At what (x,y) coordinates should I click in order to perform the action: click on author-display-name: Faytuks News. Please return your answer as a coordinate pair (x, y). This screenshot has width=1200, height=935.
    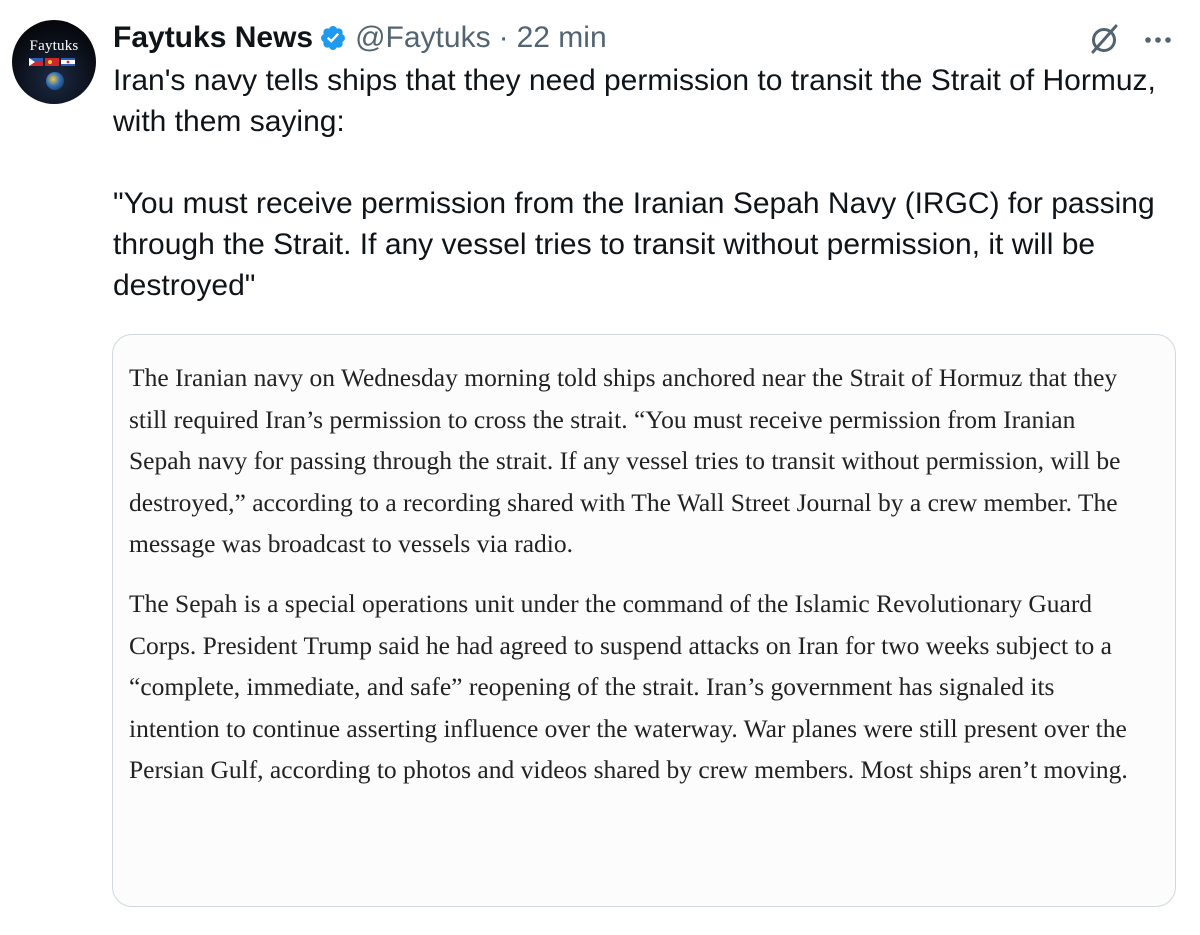
    Looking at the image, I should click on (213, 38).